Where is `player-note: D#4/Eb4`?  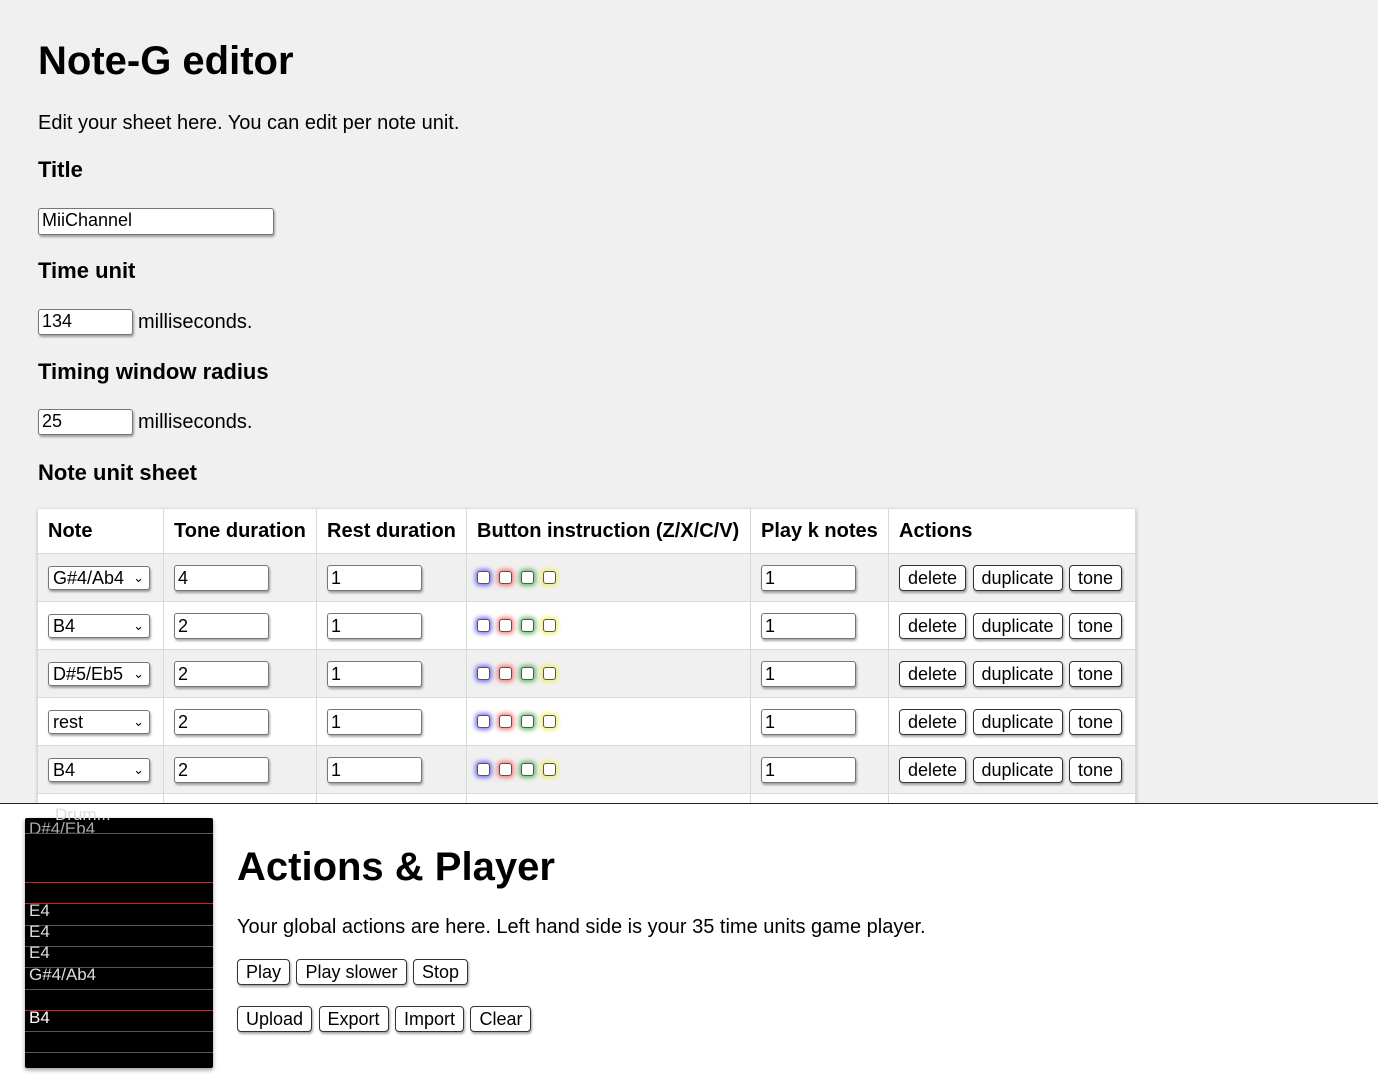
player-note: D#4/Eb4 is located at coordinates (62, 828).